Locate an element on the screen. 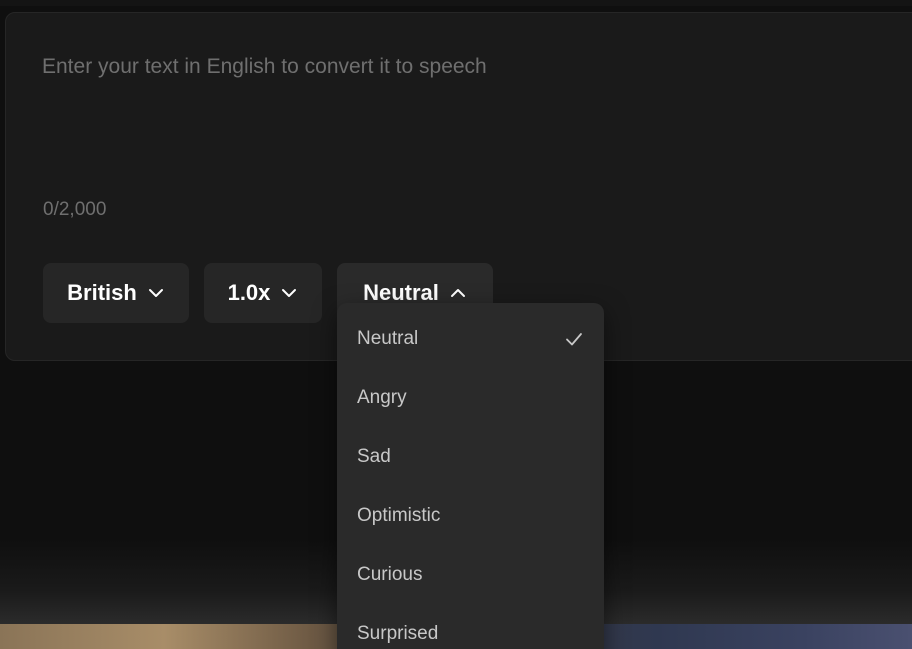 This screenshot has height=649, width=912. accent-label: British is located at coordinates (102, 292).